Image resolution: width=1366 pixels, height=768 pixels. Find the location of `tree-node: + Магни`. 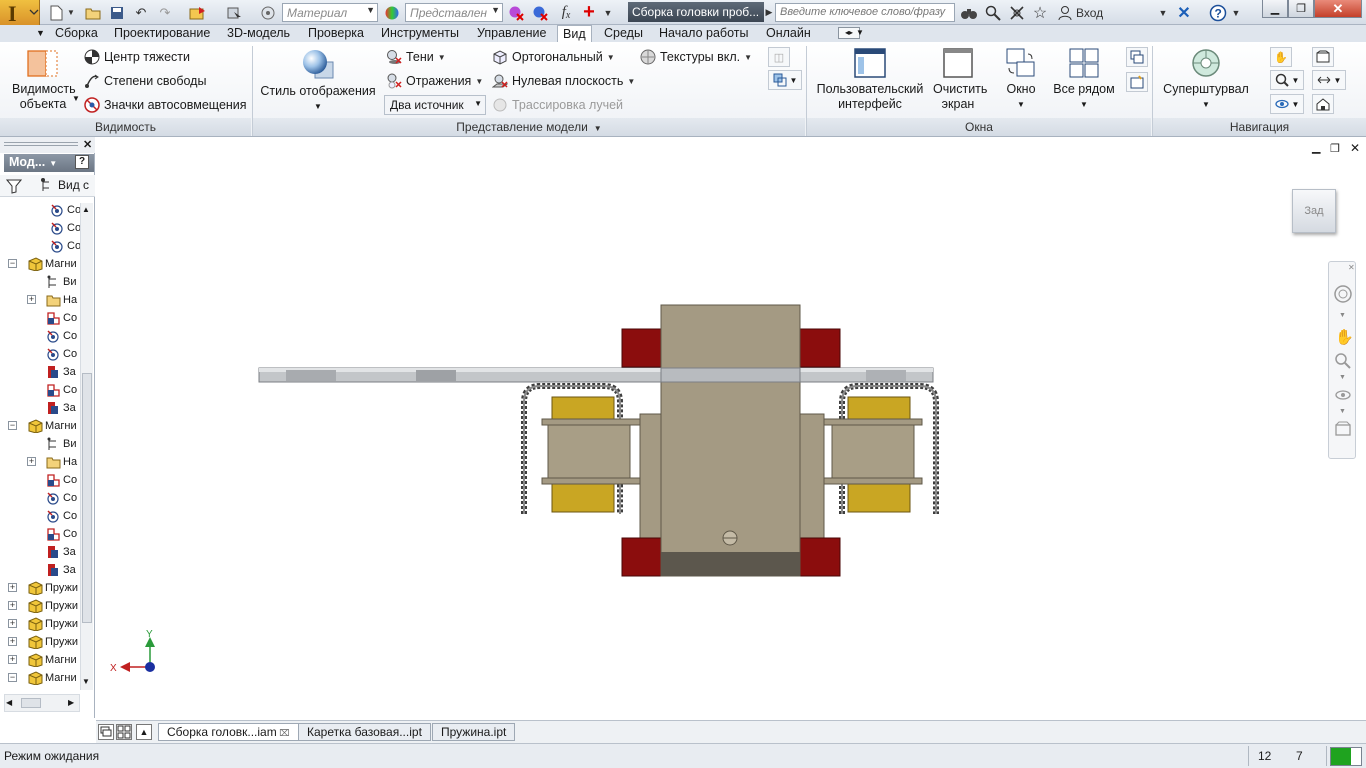

tree-node: + Магни is located at coordinates (40, 660).